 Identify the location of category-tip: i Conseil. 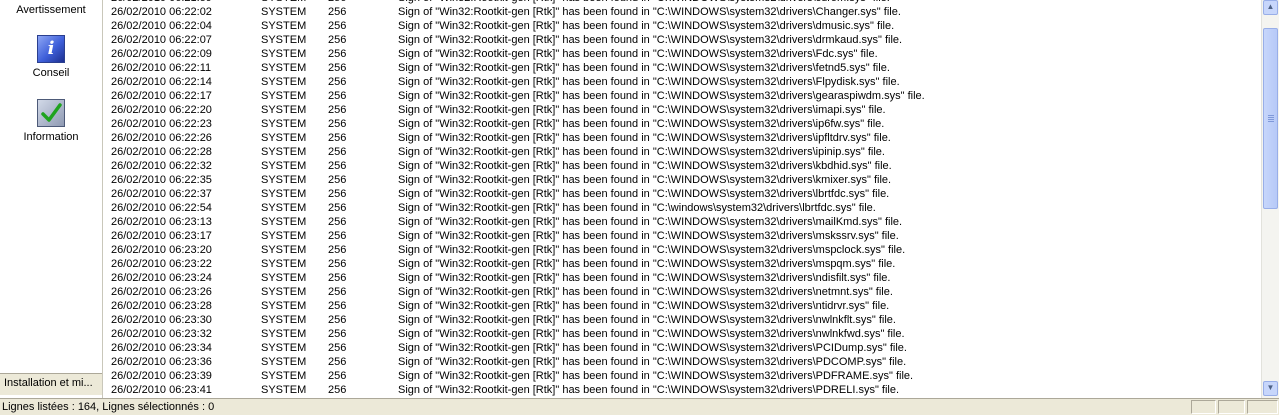
(51, 57).